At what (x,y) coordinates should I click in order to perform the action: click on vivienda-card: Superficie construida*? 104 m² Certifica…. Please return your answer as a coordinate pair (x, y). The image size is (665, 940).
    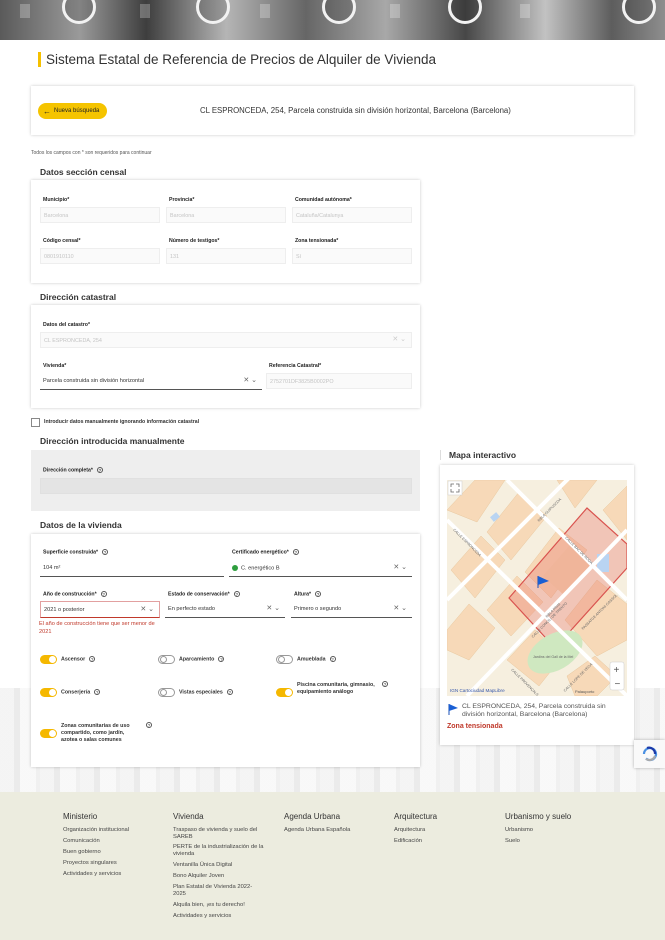
    Looking at the image, I should click on (225, 650).